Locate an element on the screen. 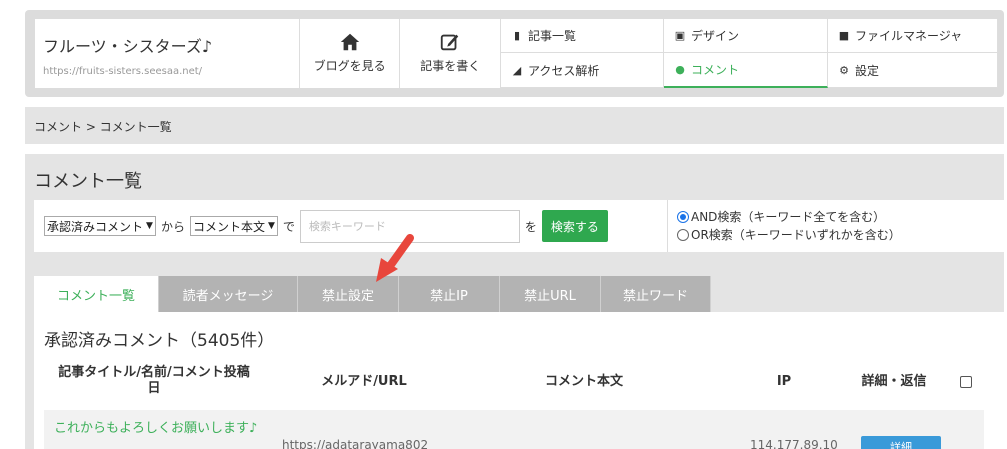 This screenshot has width=1007, height=449. row-ip: 114.177.89.10 is located at coordinates (794, 443).